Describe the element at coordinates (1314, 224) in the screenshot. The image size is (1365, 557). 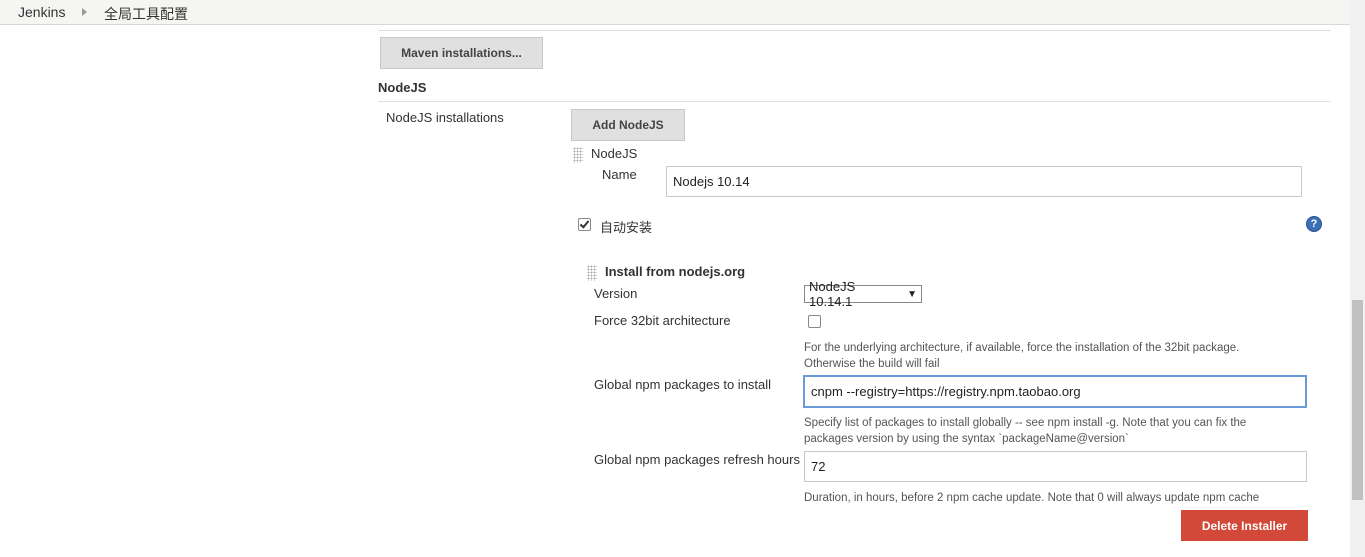
I see `question-icon: ?` at that location.